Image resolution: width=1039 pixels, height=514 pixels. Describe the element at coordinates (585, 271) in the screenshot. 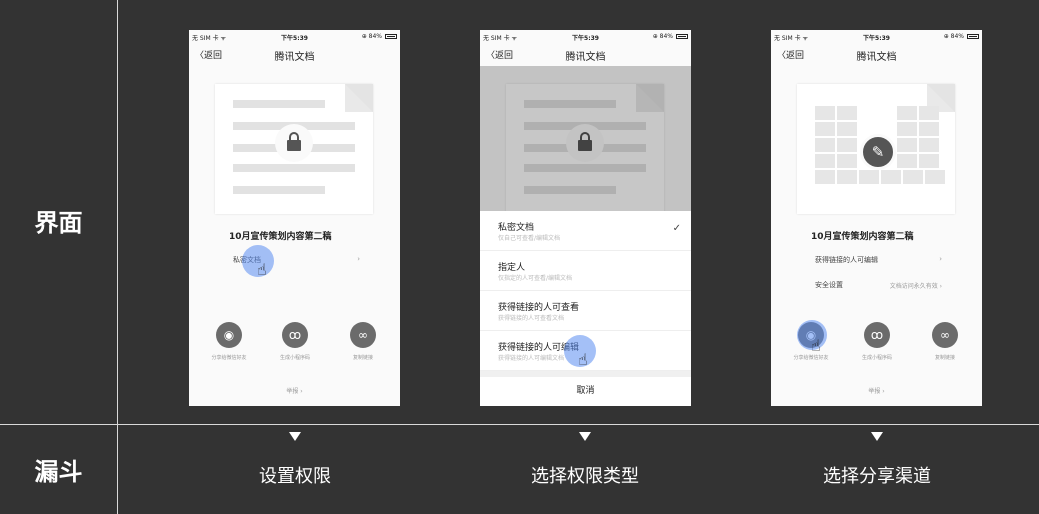

I see `option-specified-people: 指定人 仅指定的人可查看/编辑文档` at that location.